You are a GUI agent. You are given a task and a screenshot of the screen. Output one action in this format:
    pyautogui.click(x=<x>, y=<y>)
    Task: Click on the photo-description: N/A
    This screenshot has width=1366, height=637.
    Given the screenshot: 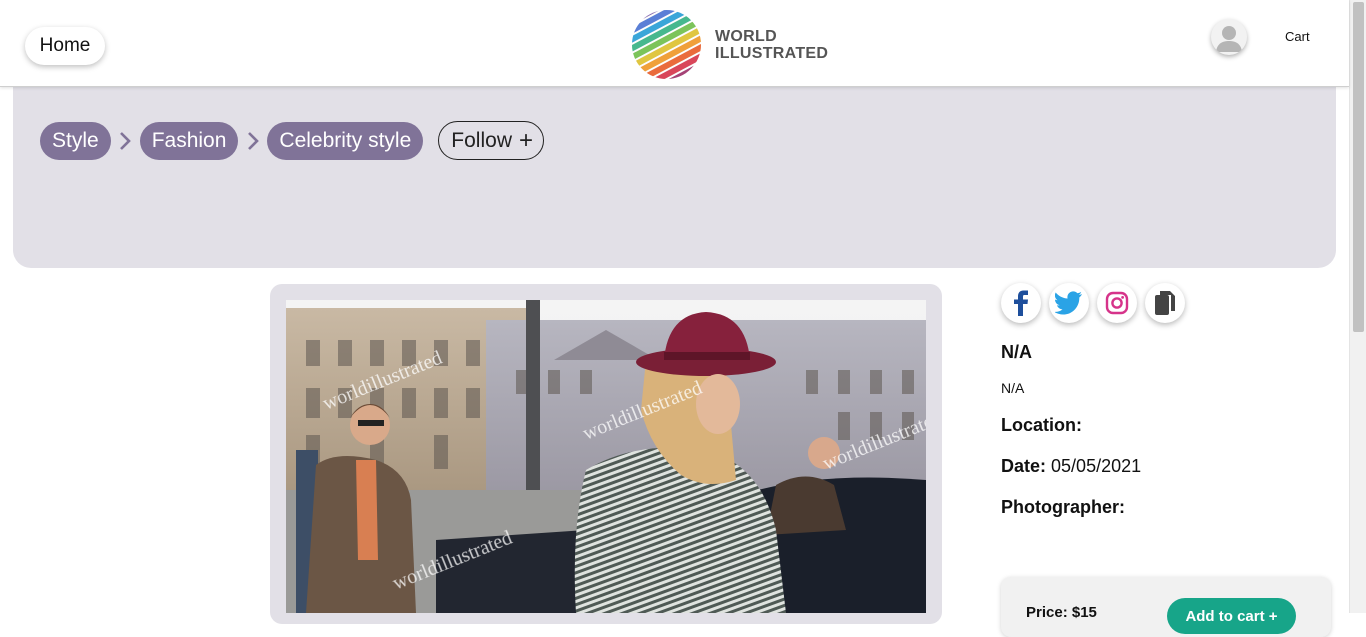 What is the action you would take?
    pyautogui.click(x=1013, y=388)
    